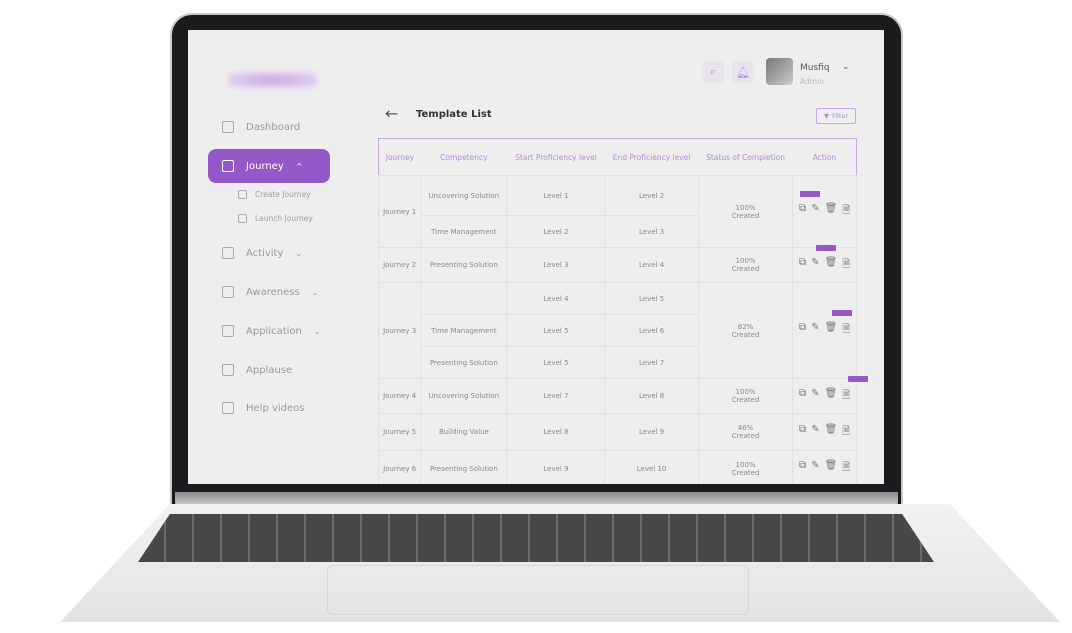  What do you see at coordinates (269, 166) in the screenshot?
I see `sidebar-item-journey: Journey ^` at bounding box center [269, 166].